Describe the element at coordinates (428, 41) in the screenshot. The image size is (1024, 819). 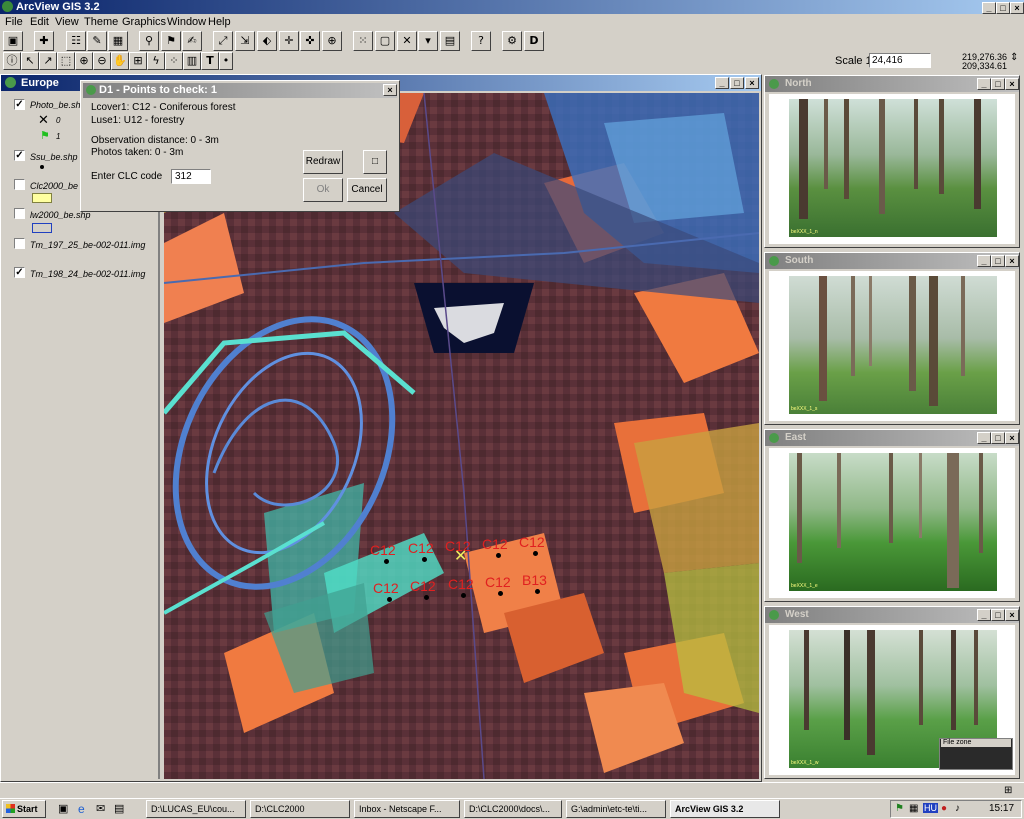
I see `export-icon: ▾` at that location.